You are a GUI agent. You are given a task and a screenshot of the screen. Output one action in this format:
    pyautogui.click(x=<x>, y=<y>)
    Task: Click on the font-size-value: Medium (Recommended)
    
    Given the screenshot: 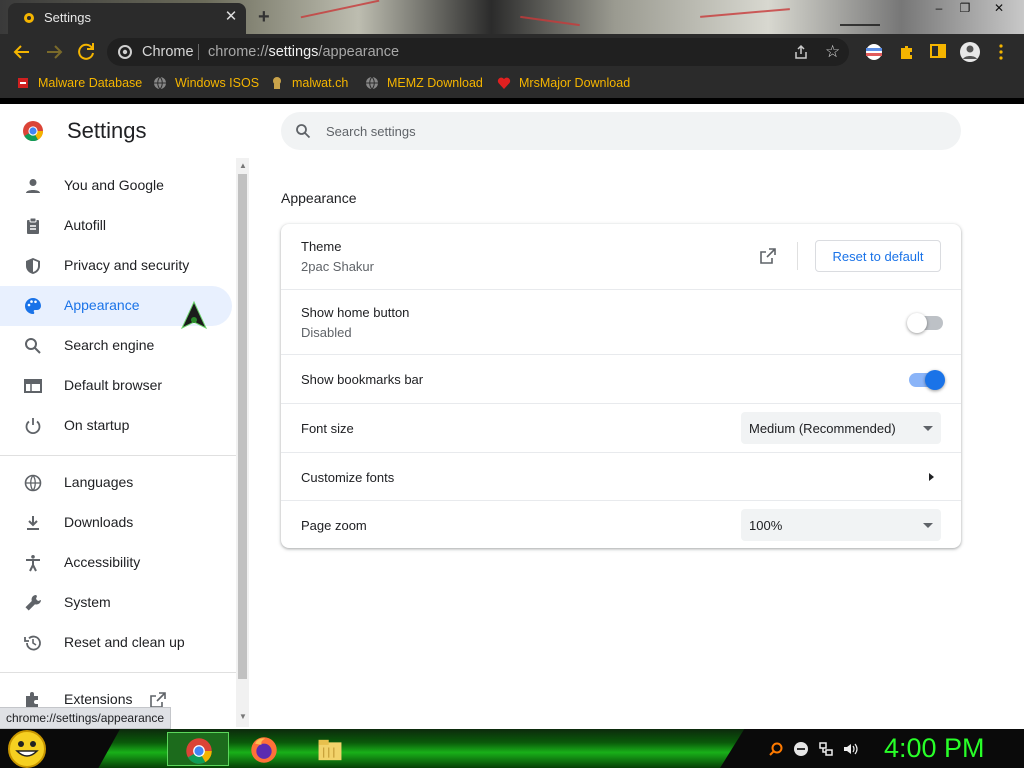 What is the action you would take?
    pyautogui.click(x=822, y=428)
    